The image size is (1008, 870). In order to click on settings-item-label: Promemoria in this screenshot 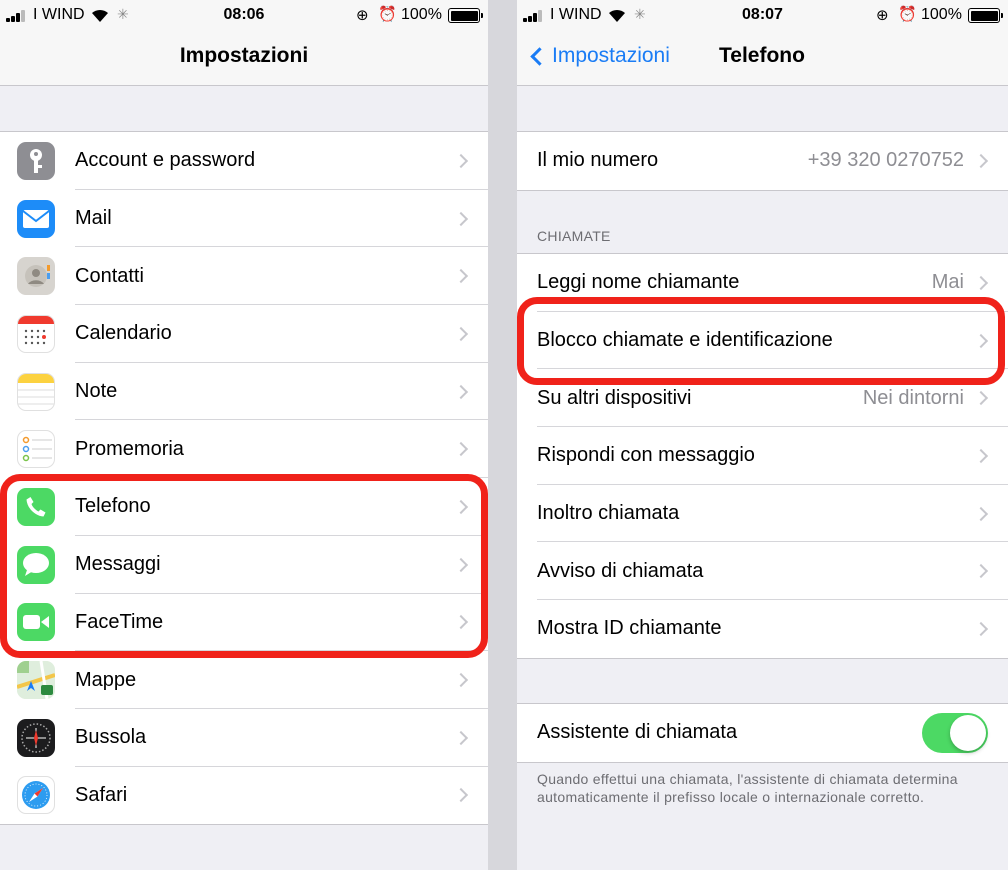, I will do `click(129, 448)`.